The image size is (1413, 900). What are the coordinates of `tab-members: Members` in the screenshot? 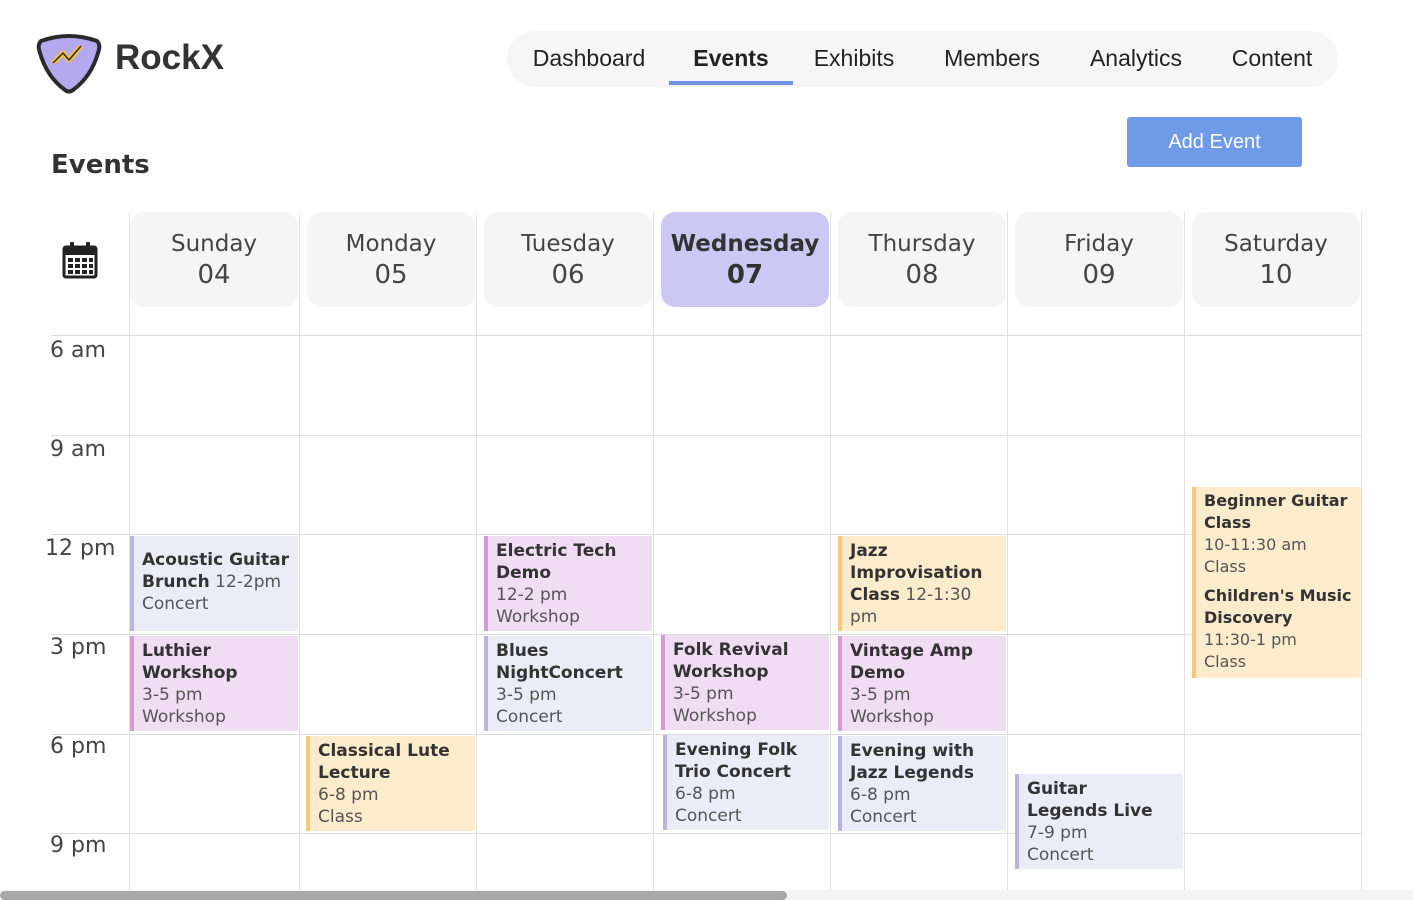 It's located at (992, 59).